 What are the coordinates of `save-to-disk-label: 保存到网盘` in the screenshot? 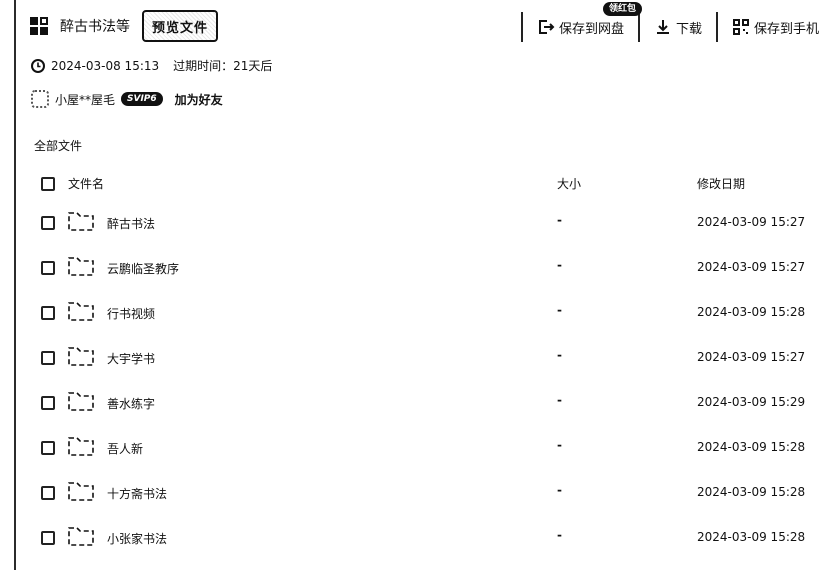 It's located at (591, 29).